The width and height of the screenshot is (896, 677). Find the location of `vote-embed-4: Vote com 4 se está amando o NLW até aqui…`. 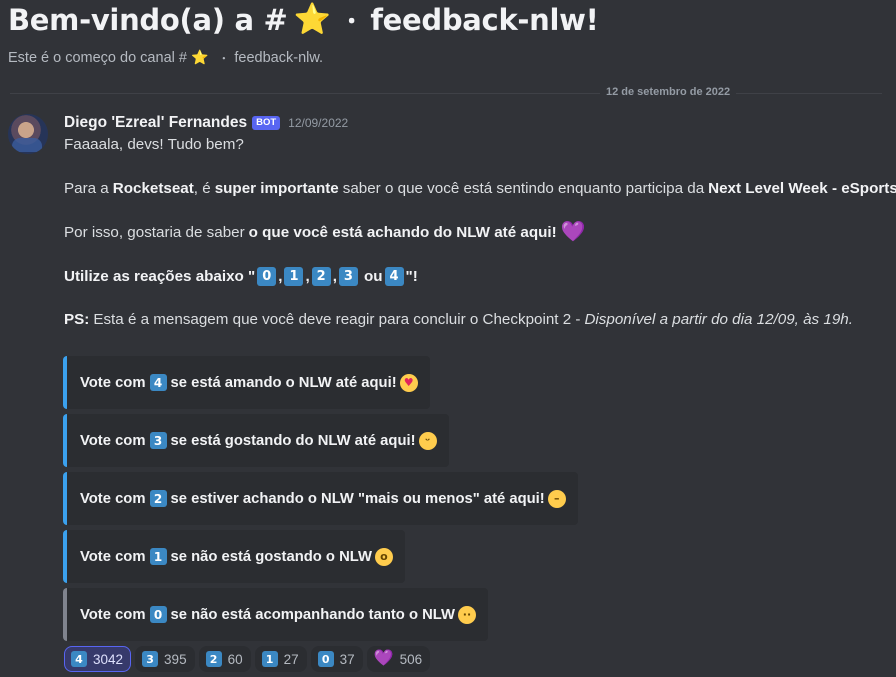

vote-embed-4: Vote com 4 se está amando o NLW até aqui… is located at coordinates (246, 382).